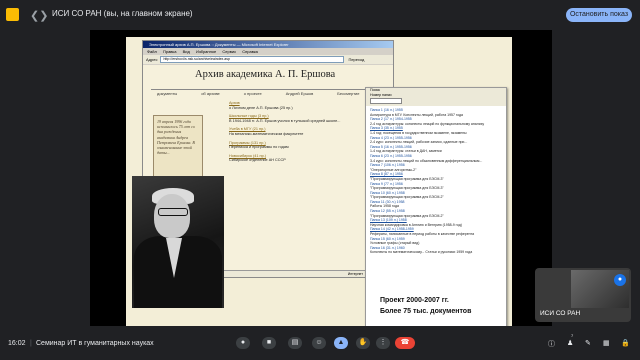  What do you see at coordinates (186, 51) in the screenshot?
I see `menu-view: Вид` at bounding box center [186, 51].